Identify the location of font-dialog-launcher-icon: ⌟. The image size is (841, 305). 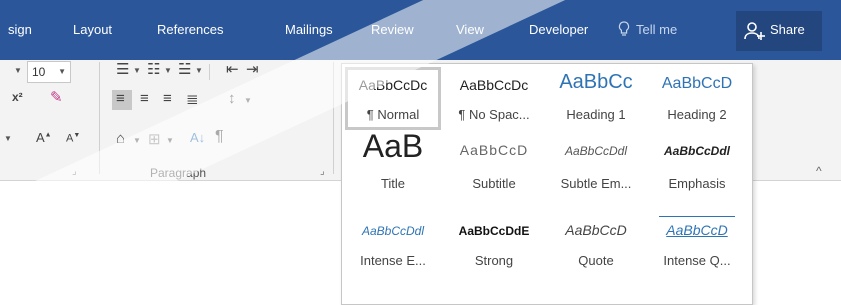
(74, 171).